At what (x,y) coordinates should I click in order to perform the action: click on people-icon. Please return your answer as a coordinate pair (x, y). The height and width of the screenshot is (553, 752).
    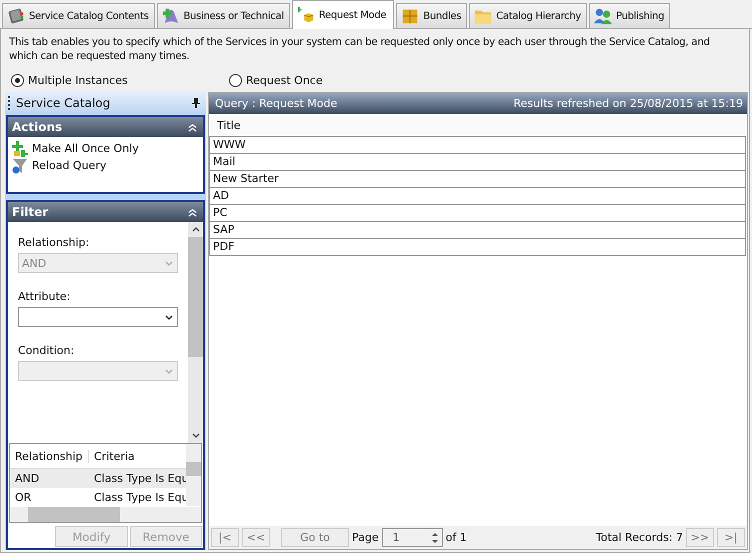
    Looking at the image, I should click on (603, 16).